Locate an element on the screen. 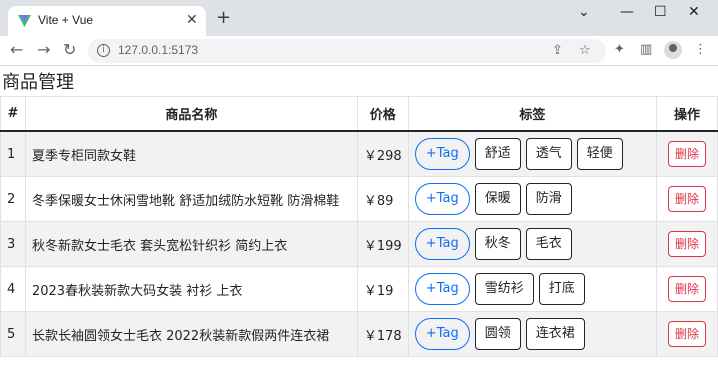  product-name: 2023春秋装新款大码女装 衬衫 上衣 is located at coordinates (191, 289).